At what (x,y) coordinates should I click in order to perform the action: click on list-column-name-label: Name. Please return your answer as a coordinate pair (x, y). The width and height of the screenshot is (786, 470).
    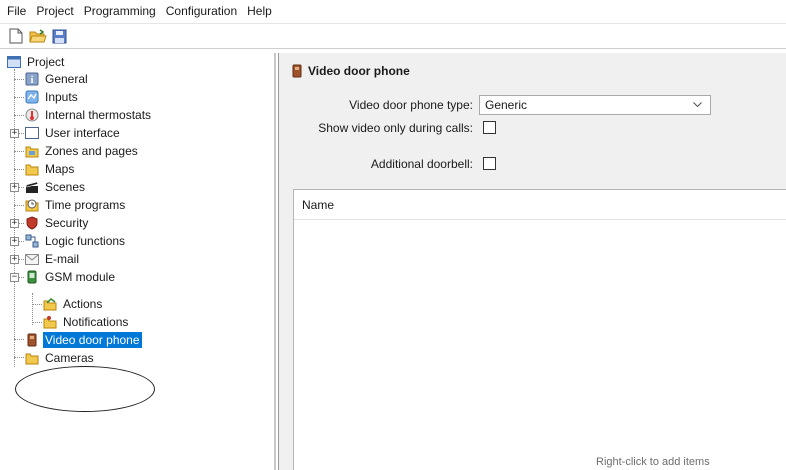
    Looking at the image, I should click on (318, 204).